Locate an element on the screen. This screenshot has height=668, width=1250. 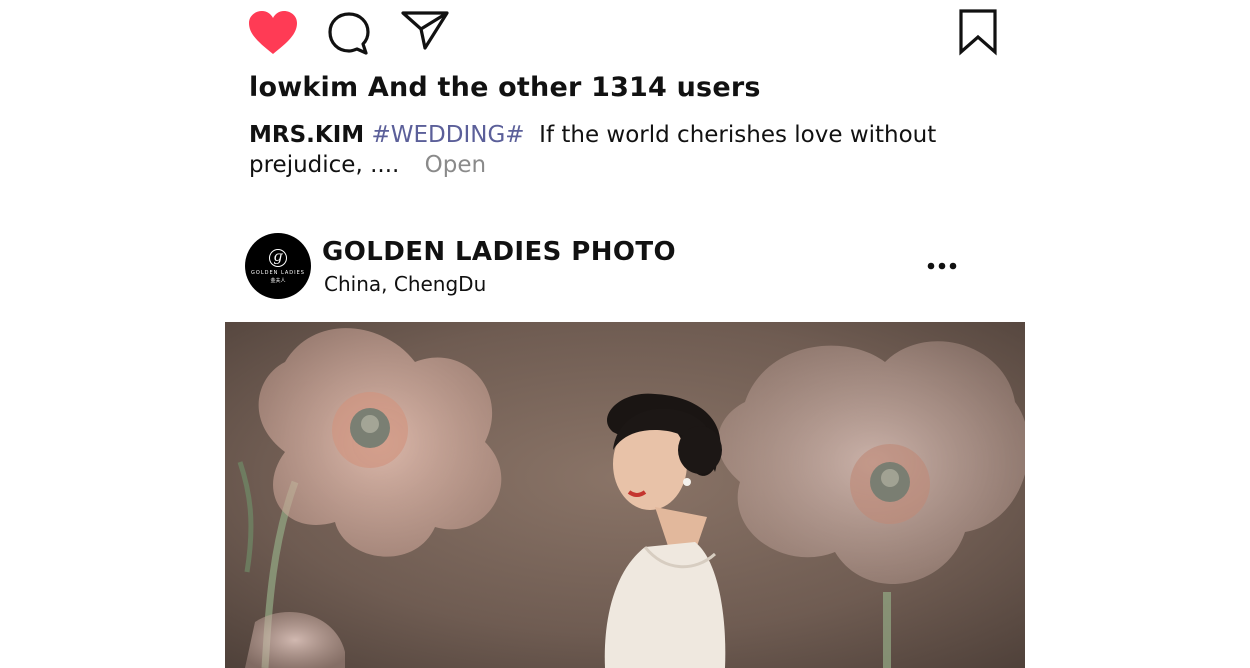
likes-summary: lowkim And the other 1314 users is located at coordinates (505, 87).